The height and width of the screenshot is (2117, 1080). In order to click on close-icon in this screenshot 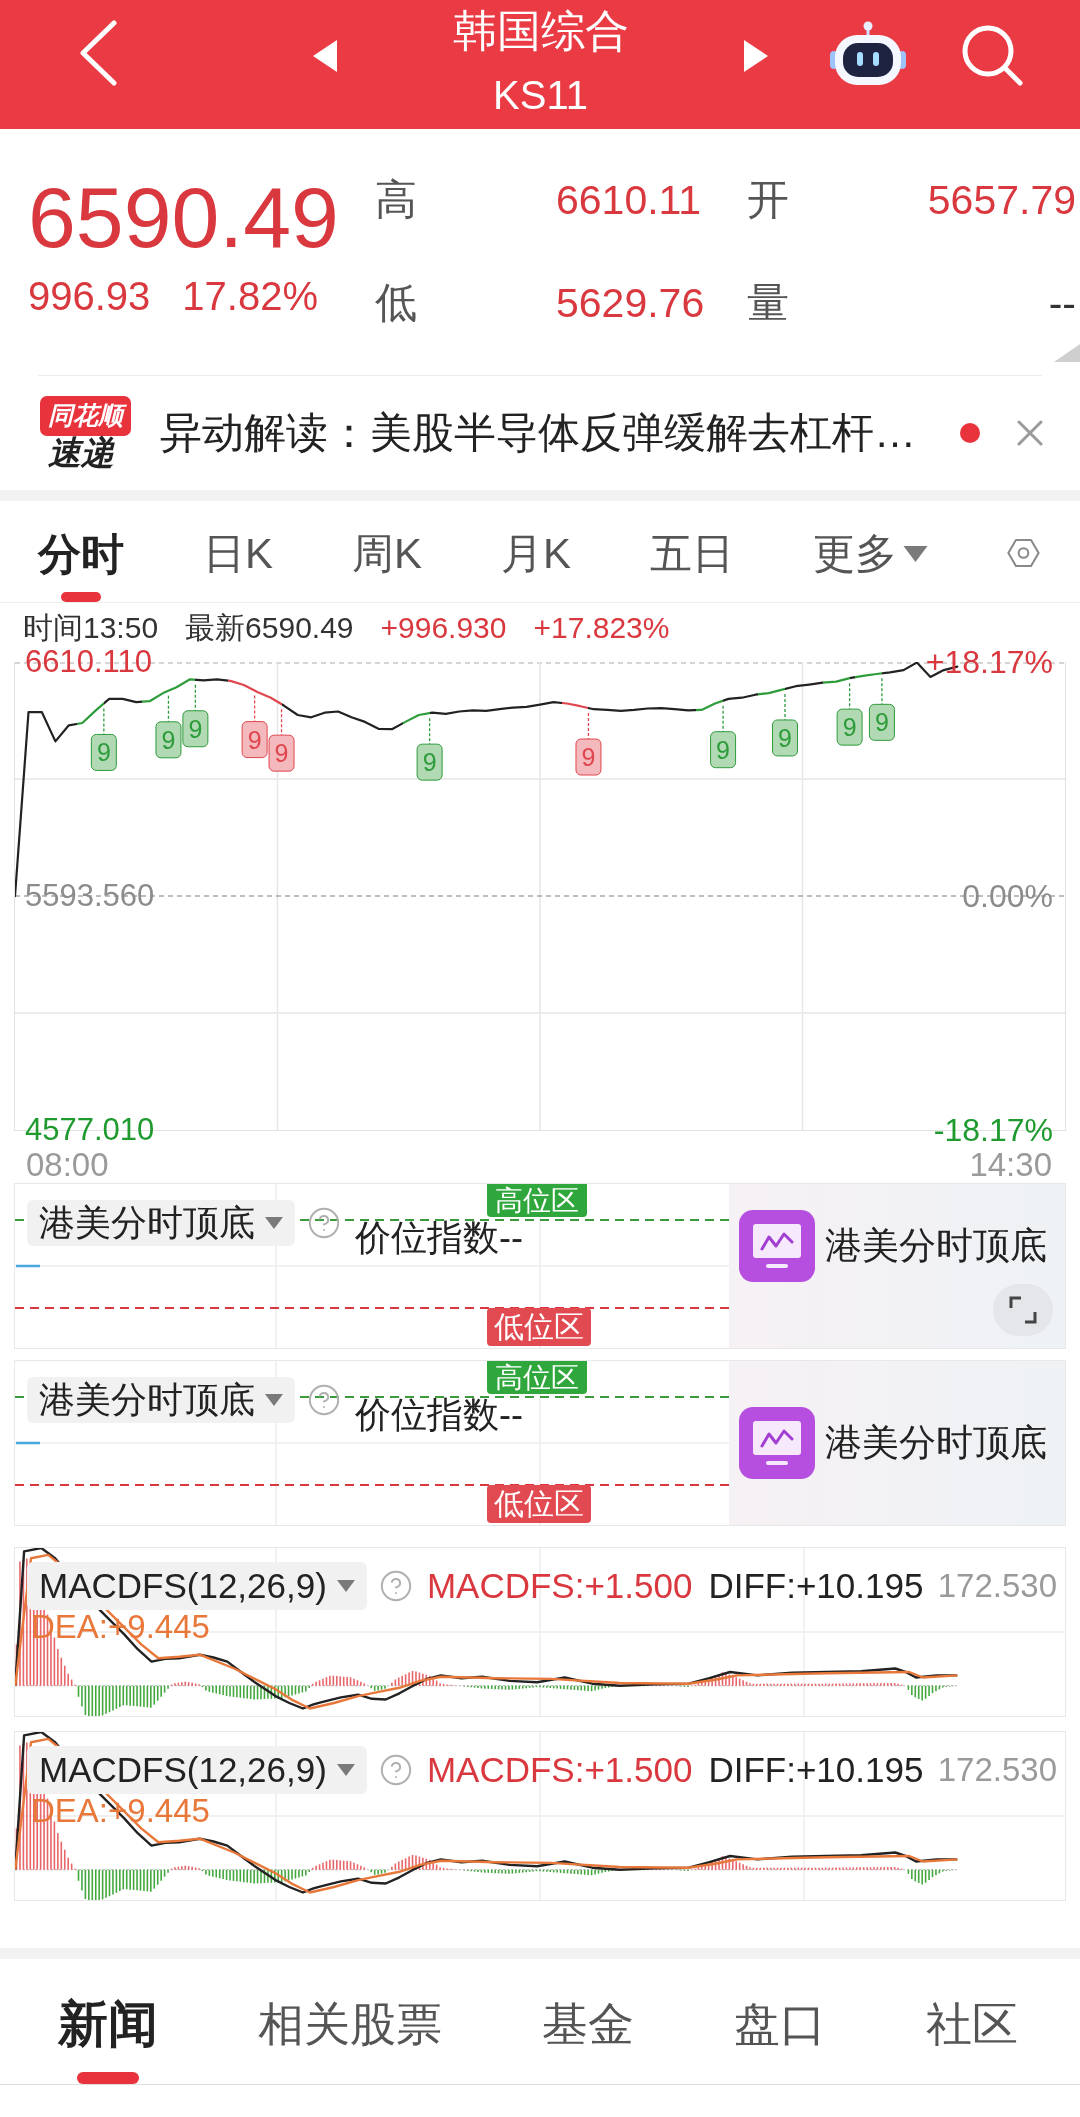, I will do `click(1030, 433)`.